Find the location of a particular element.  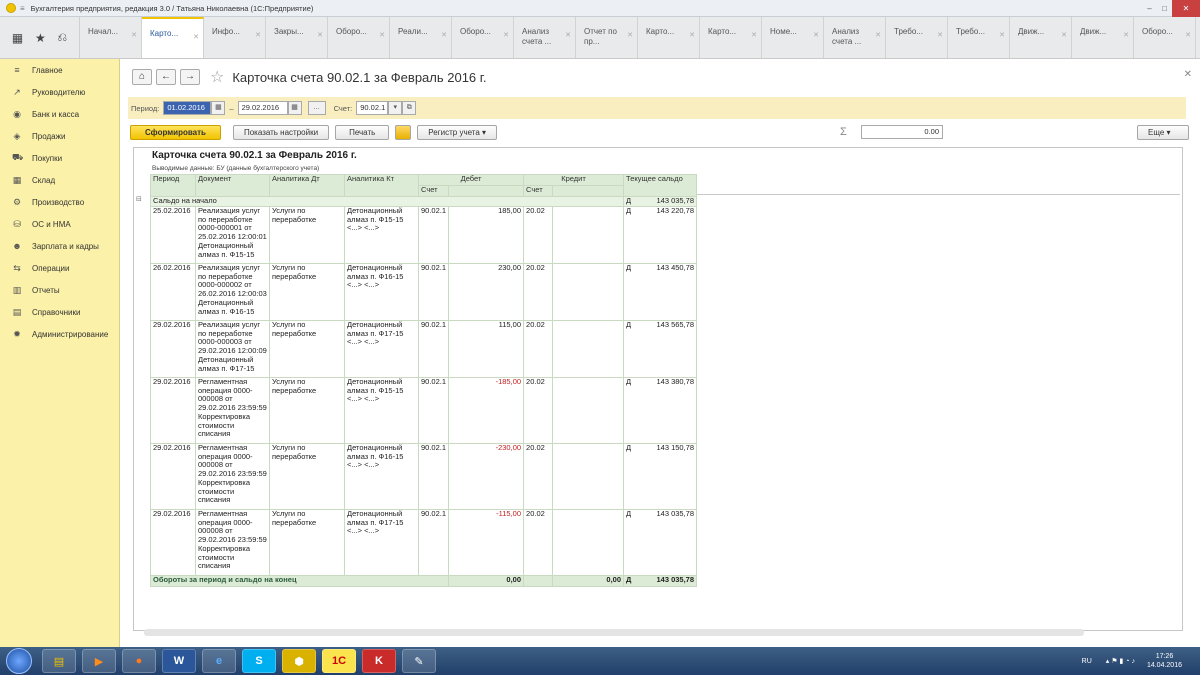

register-button: Регистр учета ▾ is located at coordinates (457, 132).